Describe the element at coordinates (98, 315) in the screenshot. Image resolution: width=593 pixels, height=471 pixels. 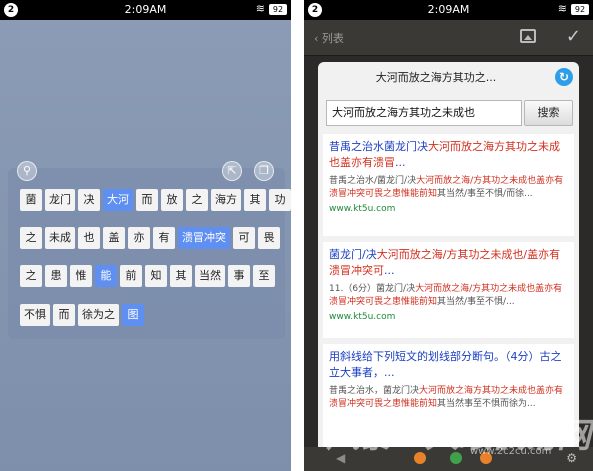
I see `word-chip: 徐为之` at that location.